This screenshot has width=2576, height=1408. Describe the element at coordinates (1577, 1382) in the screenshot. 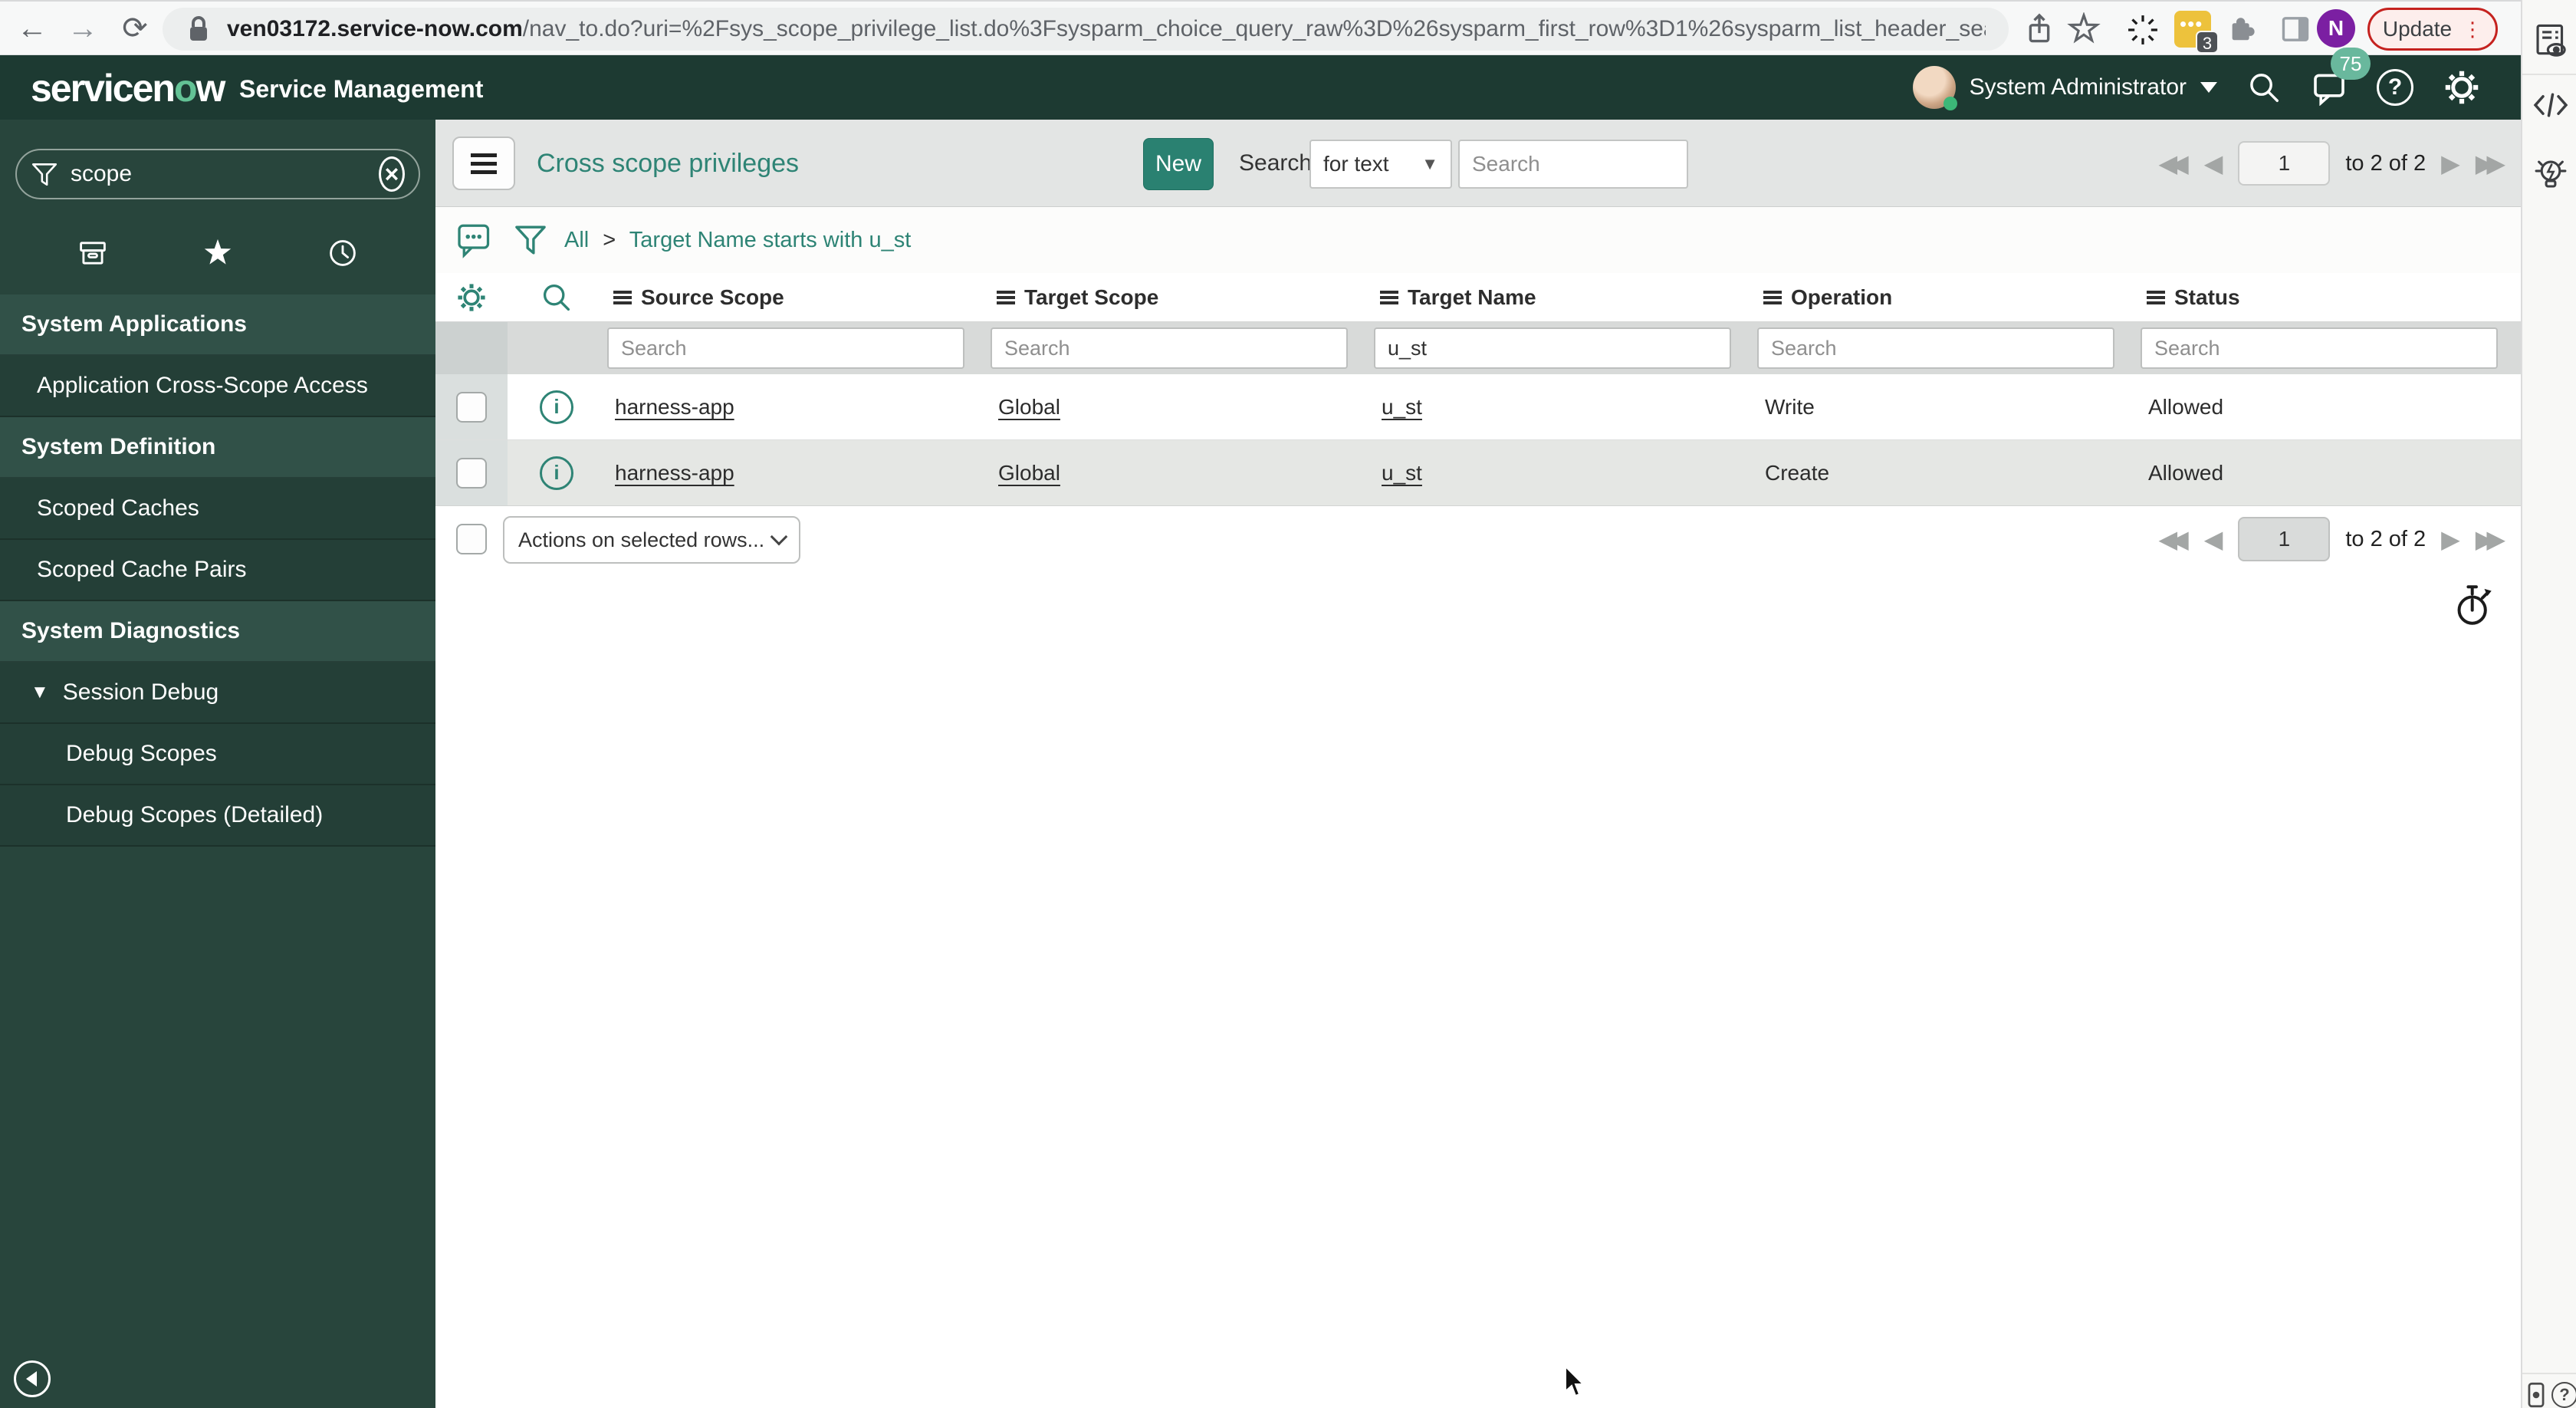

I see `mouse-cursor` at that location.